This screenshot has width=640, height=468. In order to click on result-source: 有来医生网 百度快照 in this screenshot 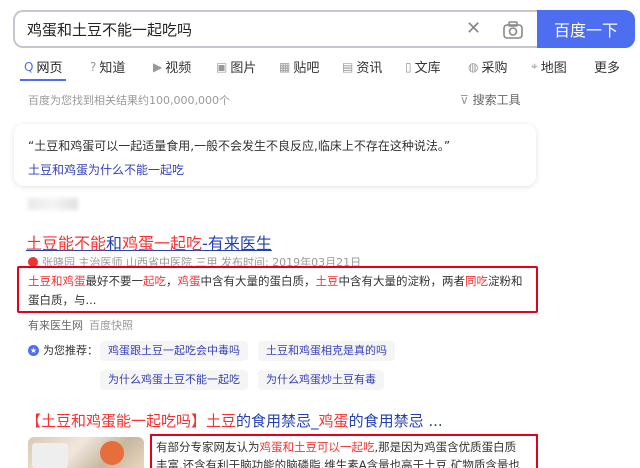, I will do `click(80, 325)`.